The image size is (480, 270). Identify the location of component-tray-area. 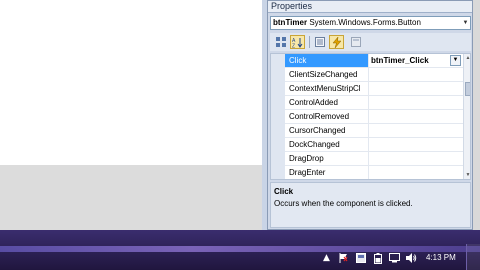
(133, 197).